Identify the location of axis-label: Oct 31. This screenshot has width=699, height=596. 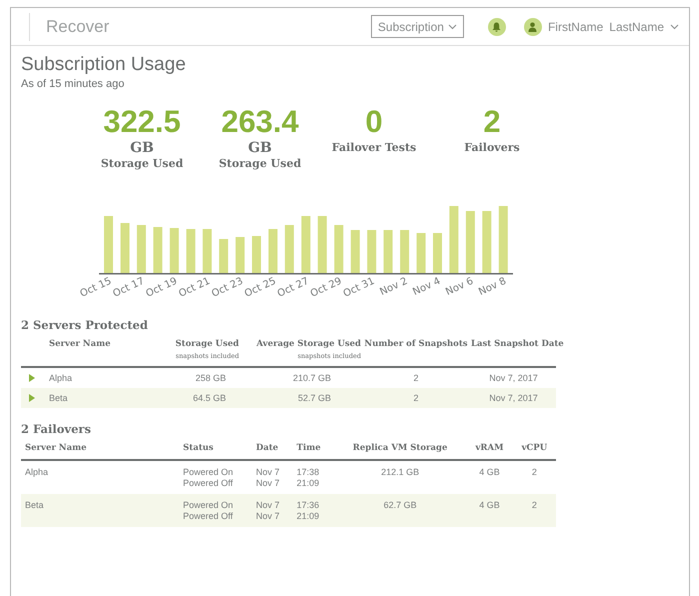
(359, 288).